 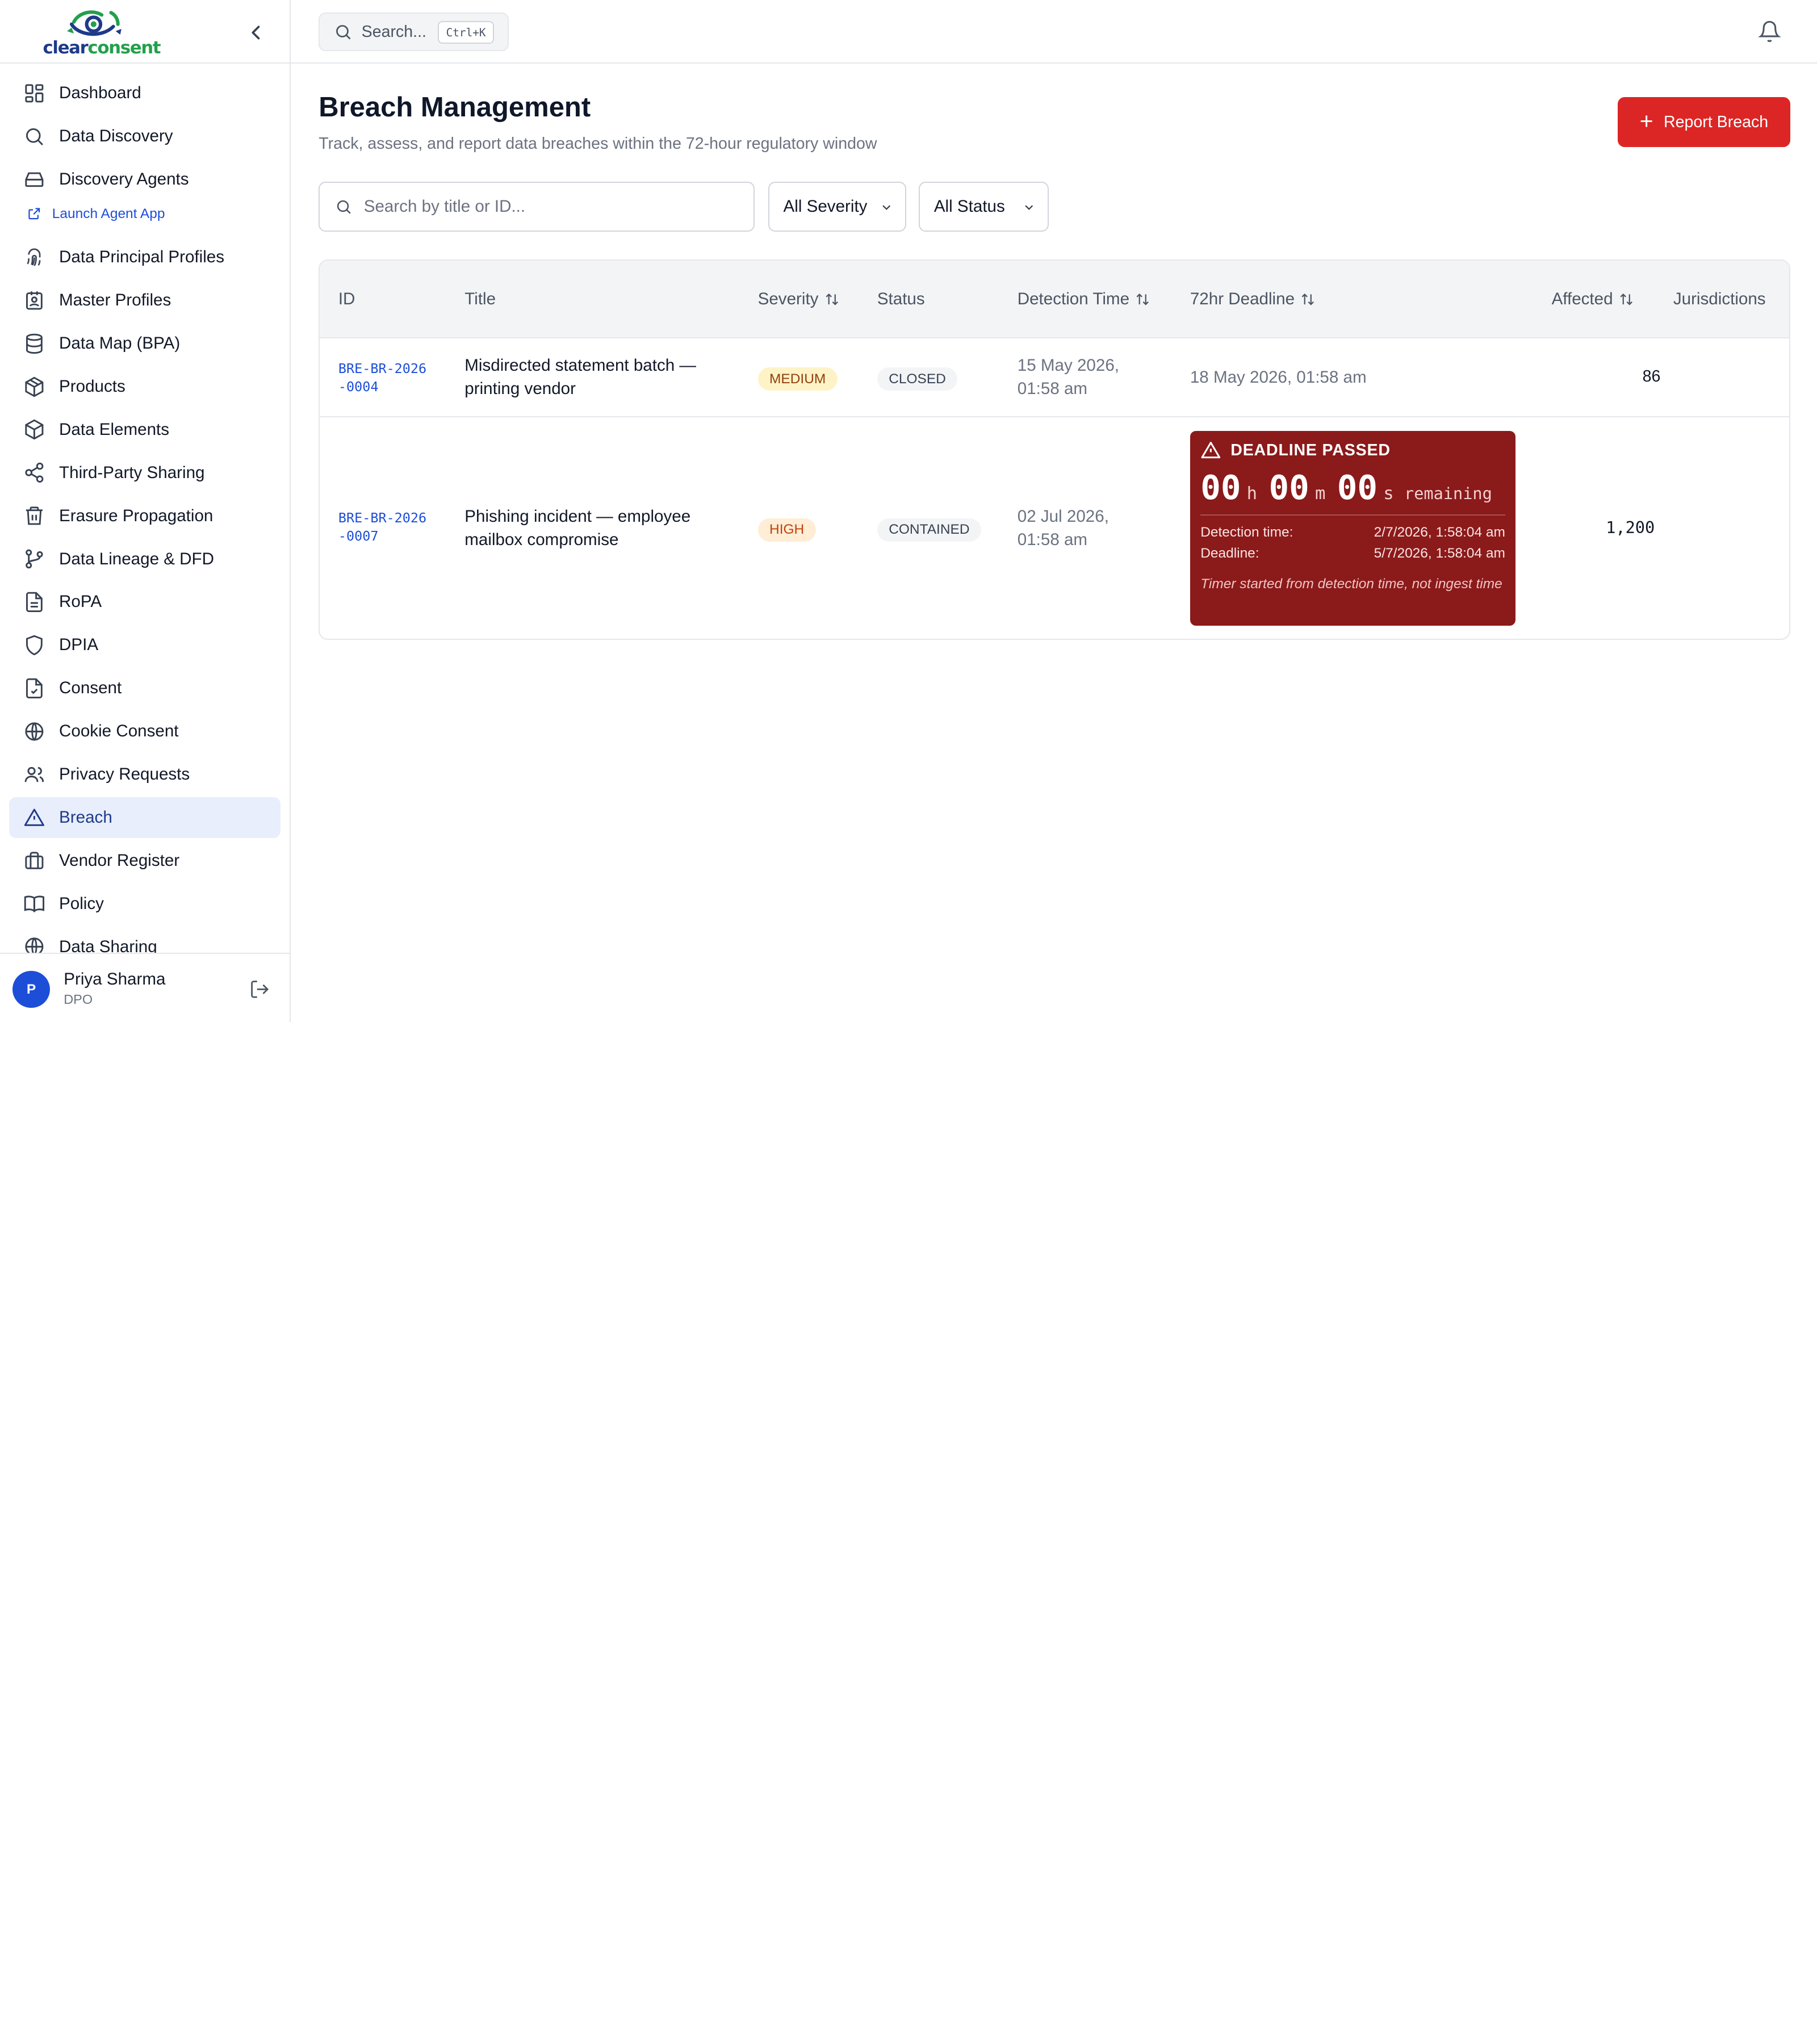 I want to click on deadline-value: 5/7/2026, 1:58:04 am, so click(x=1440, y=553).